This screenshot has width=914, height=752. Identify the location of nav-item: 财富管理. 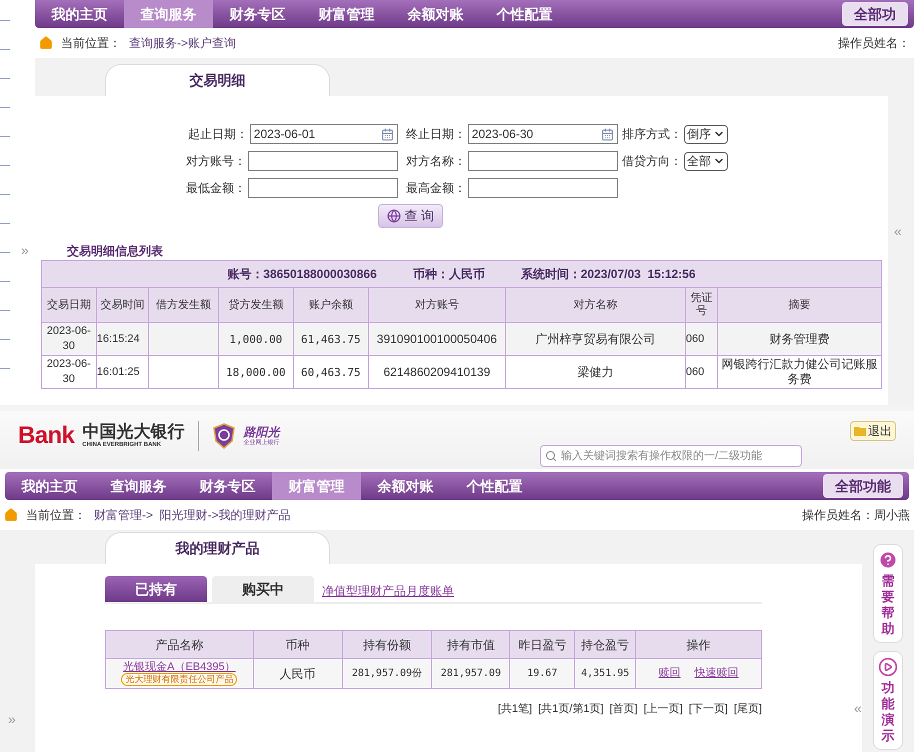
(346, 14).